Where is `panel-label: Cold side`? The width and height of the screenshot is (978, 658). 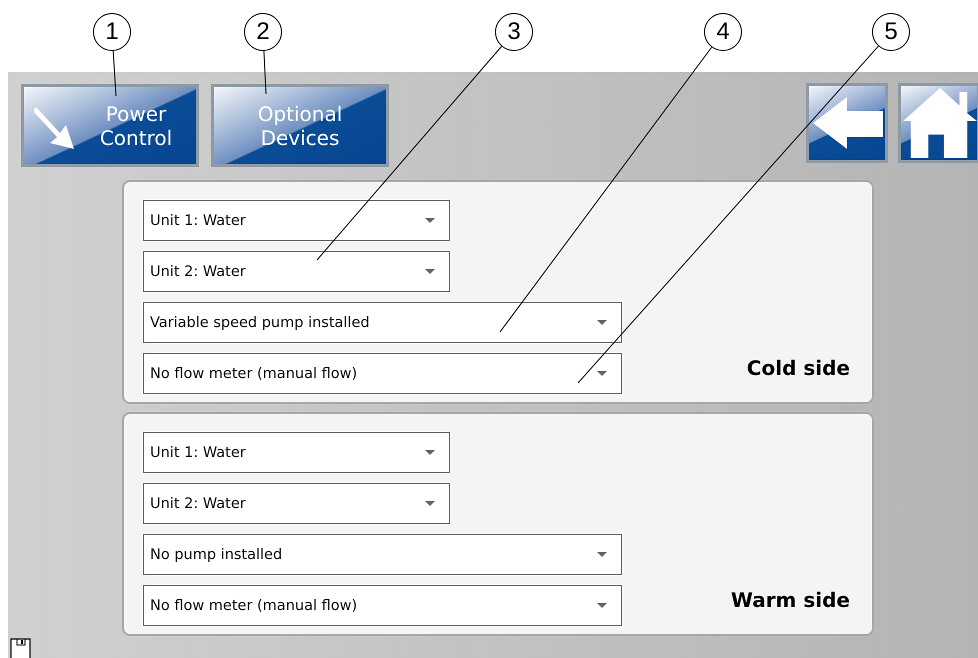 panel-label: Cold side is located at coordinates (798, 368).